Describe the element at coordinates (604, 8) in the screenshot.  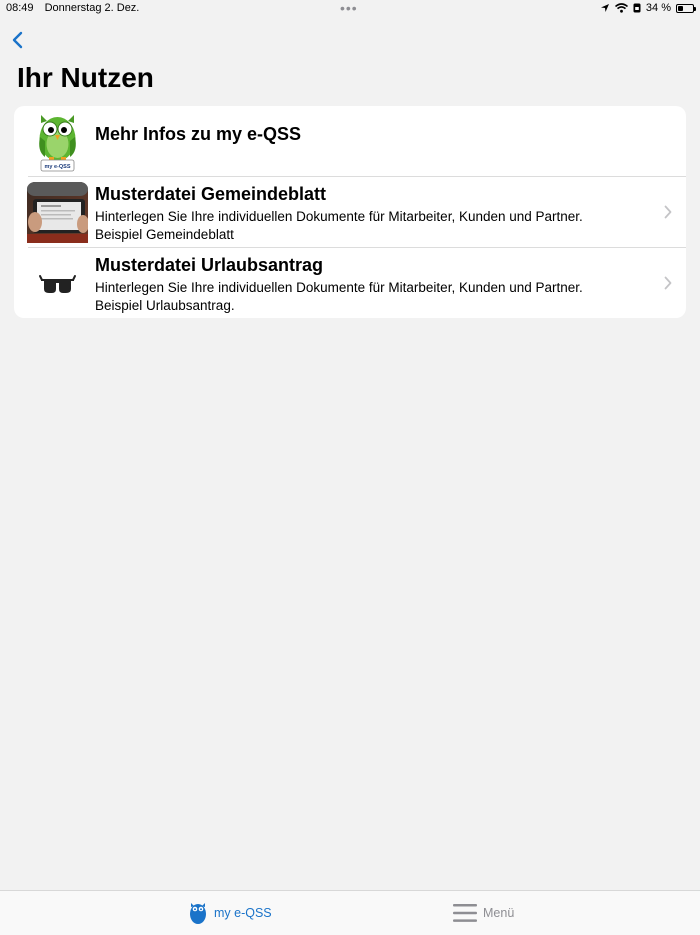
I see `location-icon` at that location.